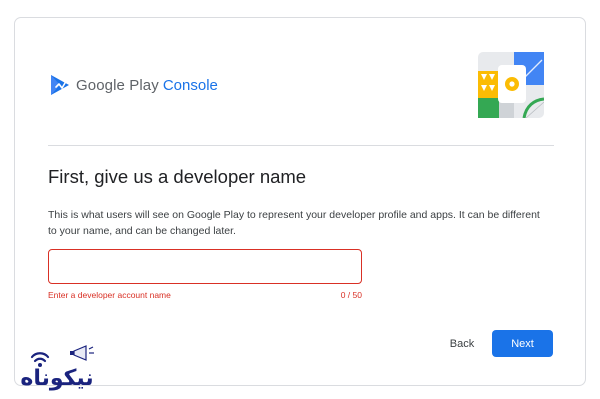 Image resolution: width=600 pixels, height=399 pixels. I want to click on watermark-text: نیکوناه, so click(56, 378).